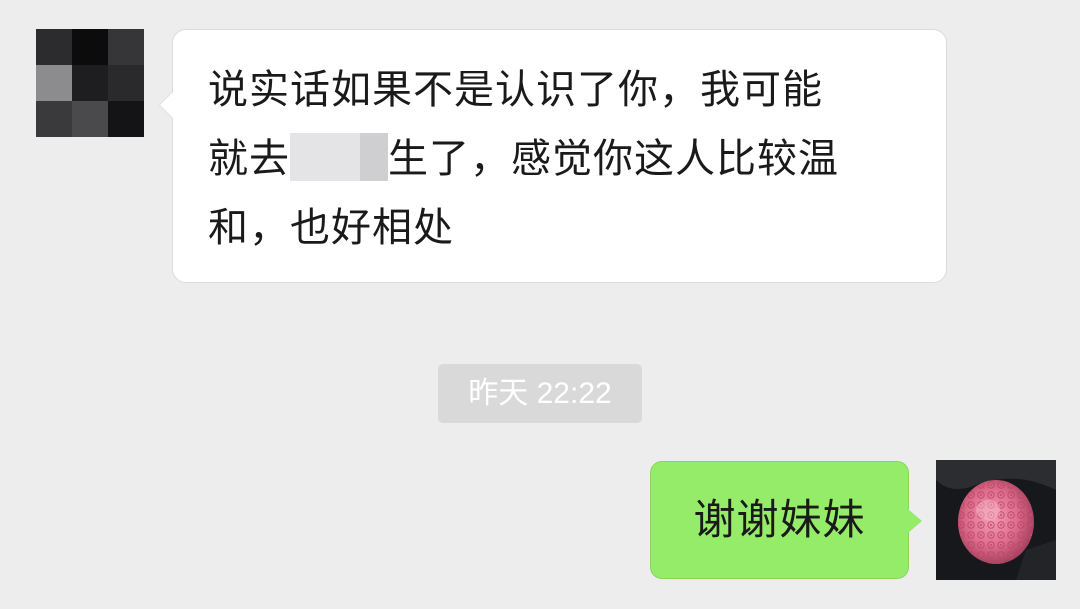 The height and width of the screenshot is (609, 1080). I want to click on contact-avatar, so click(90, 83).